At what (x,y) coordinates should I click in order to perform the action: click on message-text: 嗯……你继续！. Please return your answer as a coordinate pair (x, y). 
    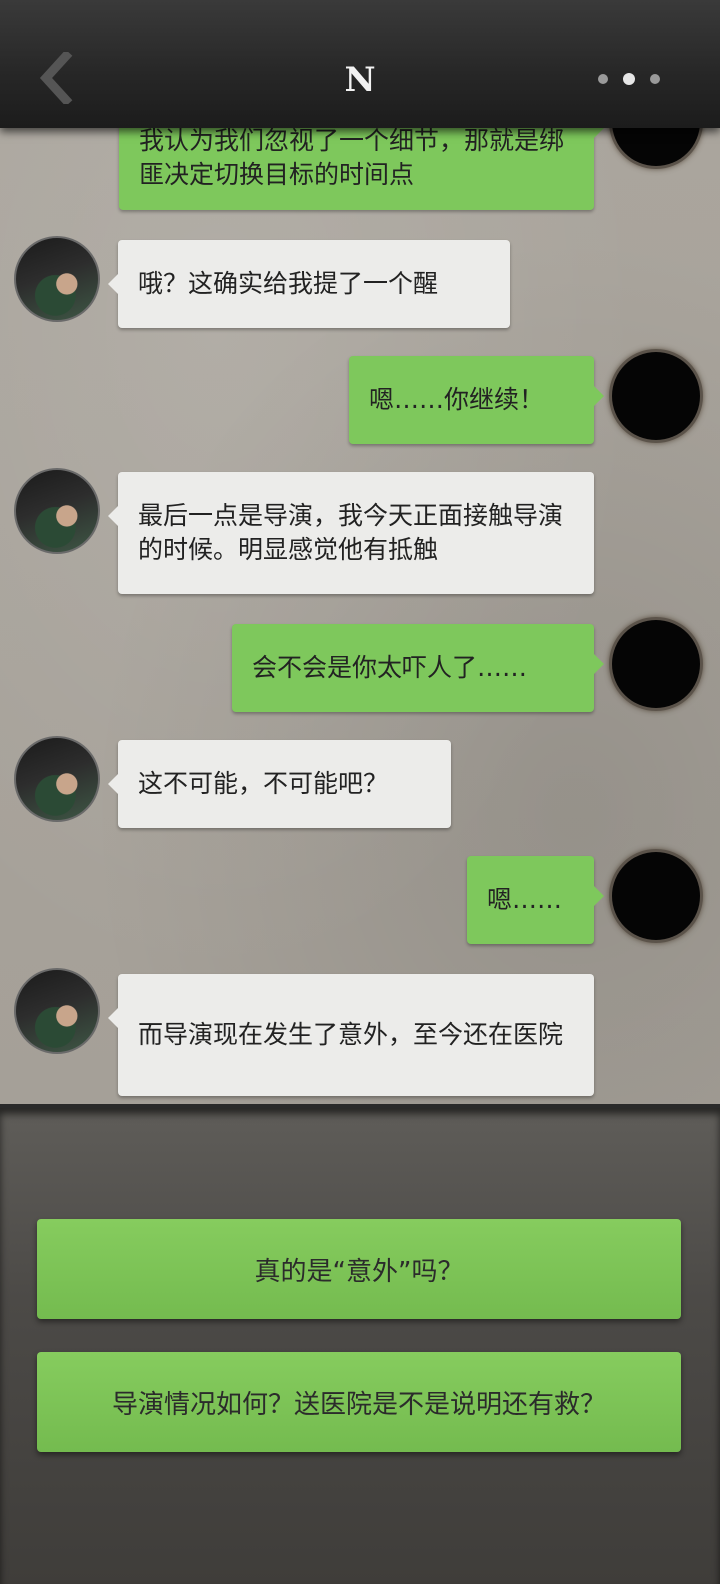
    Looking at the image, I should click on (457, 399).